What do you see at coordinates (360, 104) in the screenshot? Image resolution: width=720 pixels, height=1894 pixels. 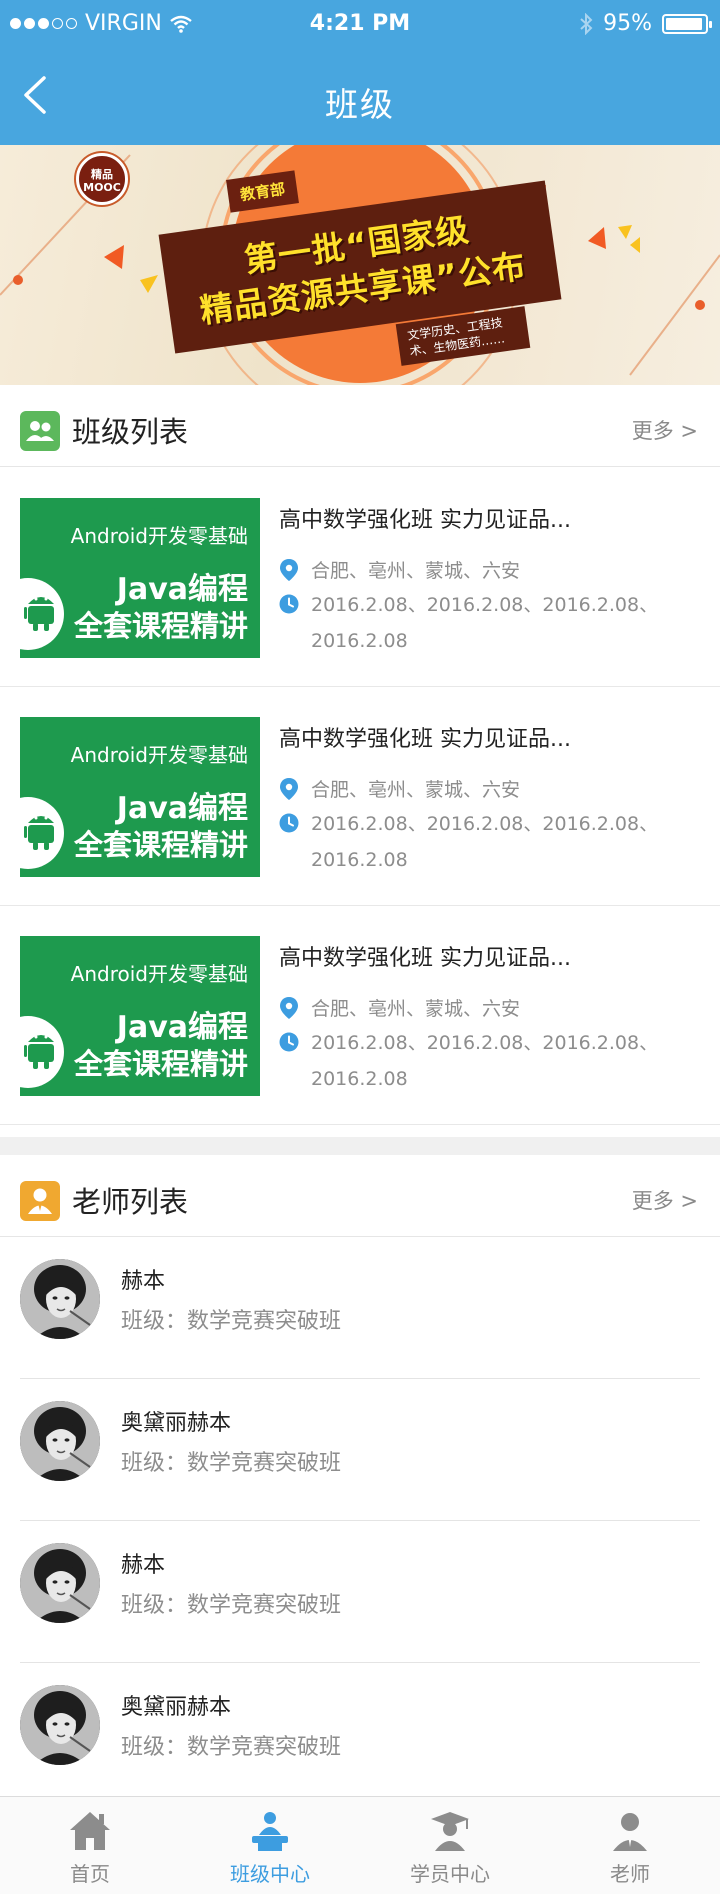 I see `page-title: 班级` at bounding box center [360, 104].